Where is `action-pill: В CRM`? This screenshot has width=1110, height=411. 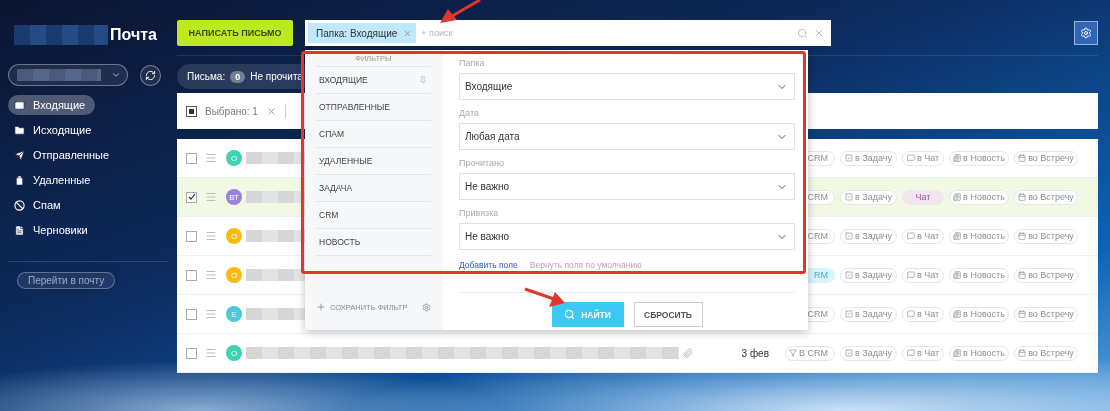
action-pill: В CRM is located at coordinates (810, 353).